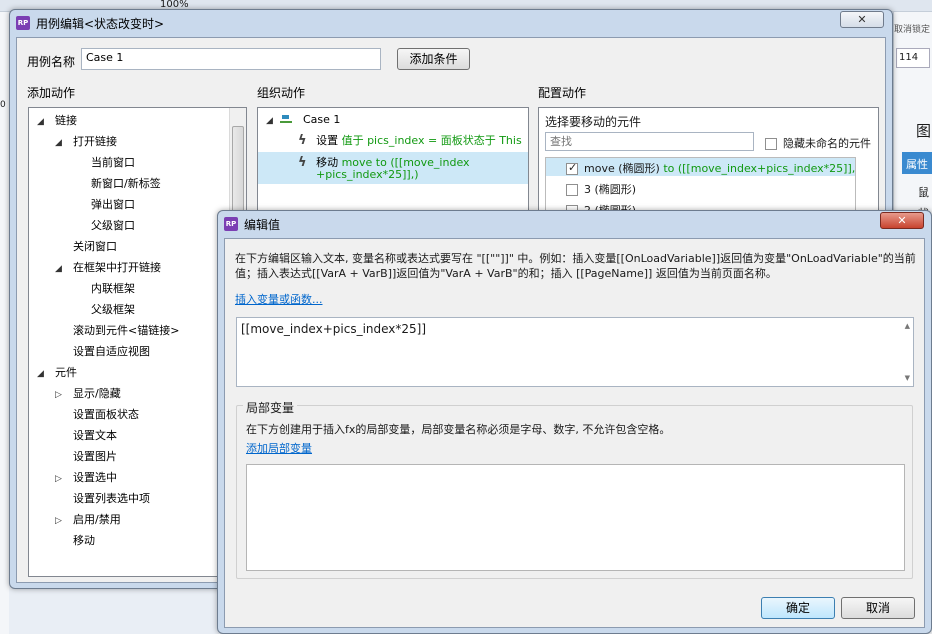 Image resolution: width=932 pixels, height=634 pixels. What do you see at coordinates (593, 122) in the screenshot?
I see `configure-heading: 选择要移动的元件` at bounding box center [593, 122].